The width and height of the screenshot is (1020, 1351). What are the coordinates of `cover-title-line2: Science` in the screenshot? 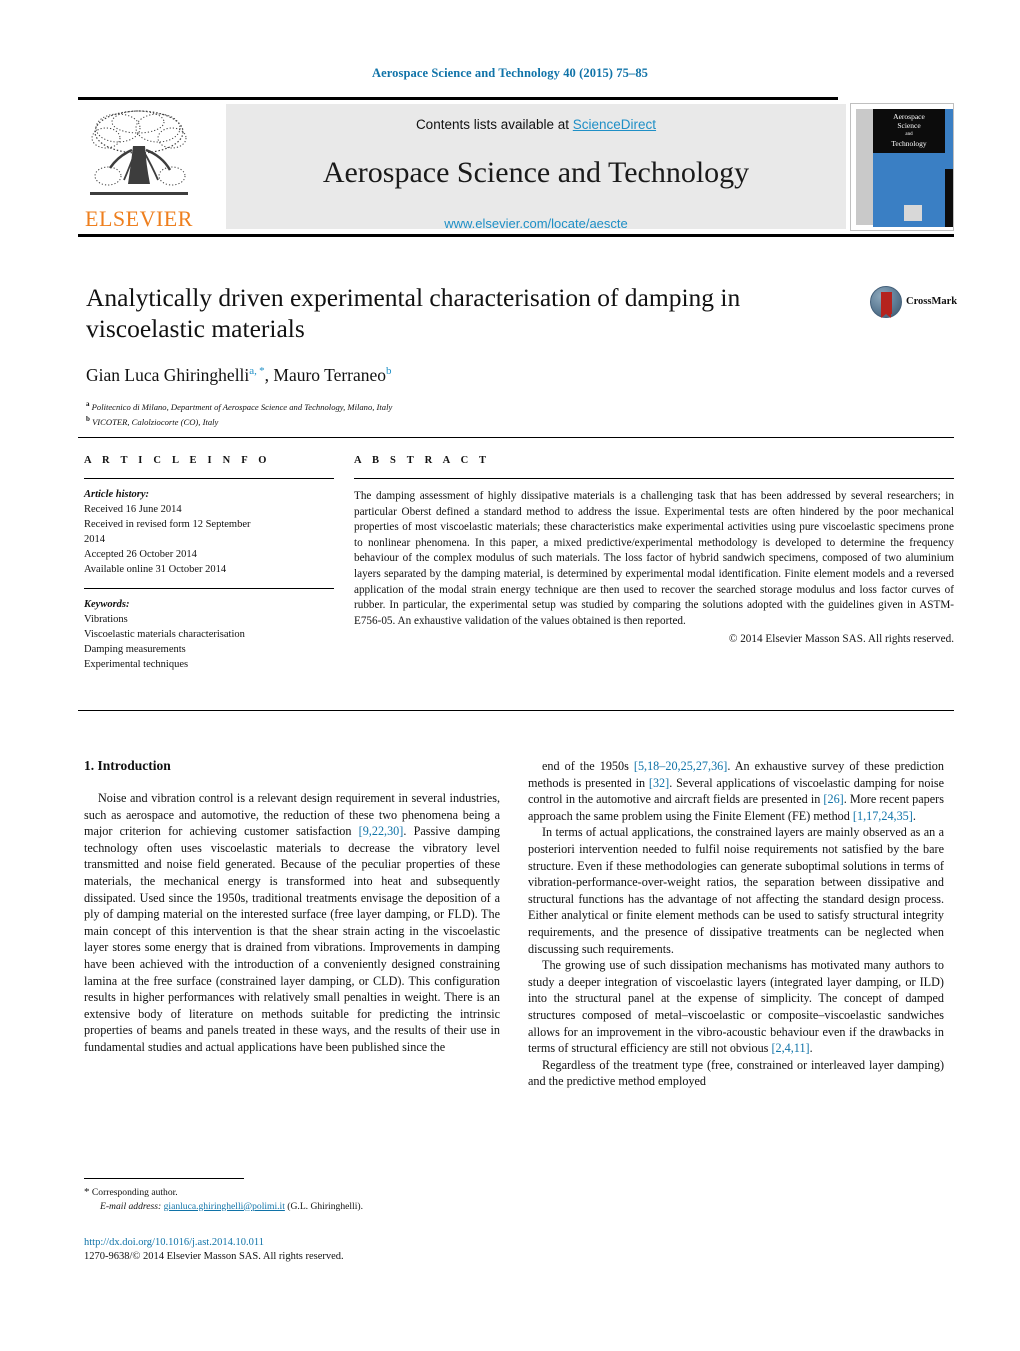 It's located at (909, 125).